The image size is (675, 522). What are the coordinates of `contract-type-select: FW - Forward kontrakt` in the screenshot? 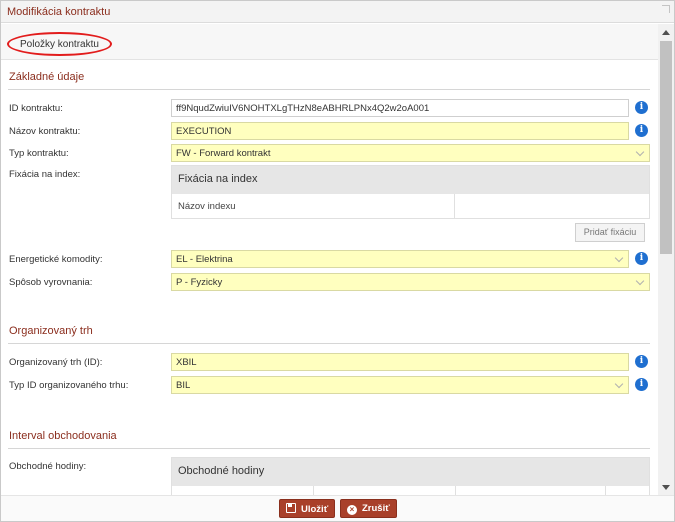 It's located at (410, 153).